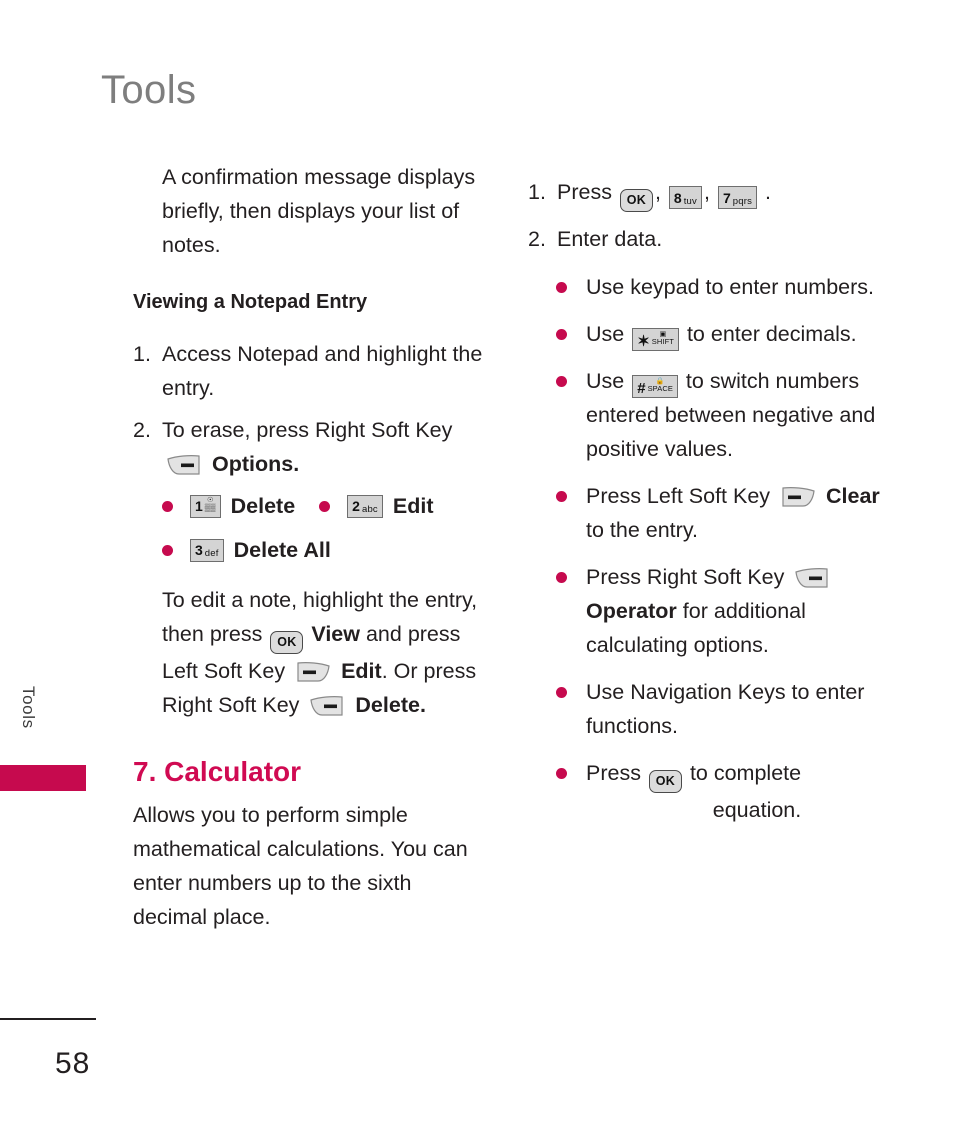 The width and height of the screenshot is (954, 1145). Describe the element at coordinates (655, 386) in the screenshot. I see `pound-key-icon: # 🔒 SPACE` at that location.